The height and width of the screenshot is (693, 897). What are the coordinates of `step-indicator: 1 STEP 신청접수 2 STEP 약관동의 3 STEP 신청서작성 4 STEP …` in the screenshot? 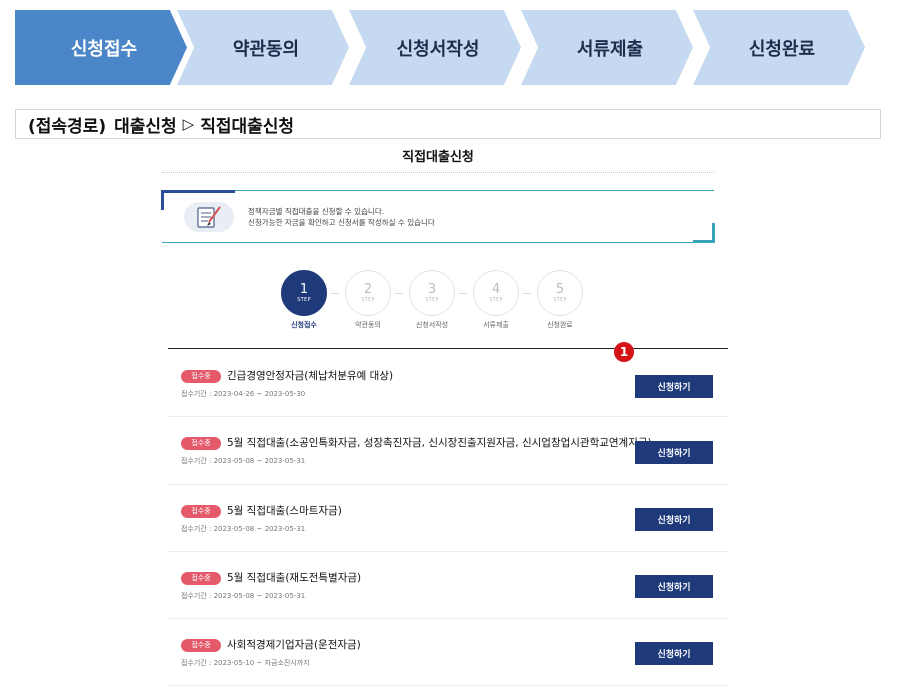 It's located at (435, 300).